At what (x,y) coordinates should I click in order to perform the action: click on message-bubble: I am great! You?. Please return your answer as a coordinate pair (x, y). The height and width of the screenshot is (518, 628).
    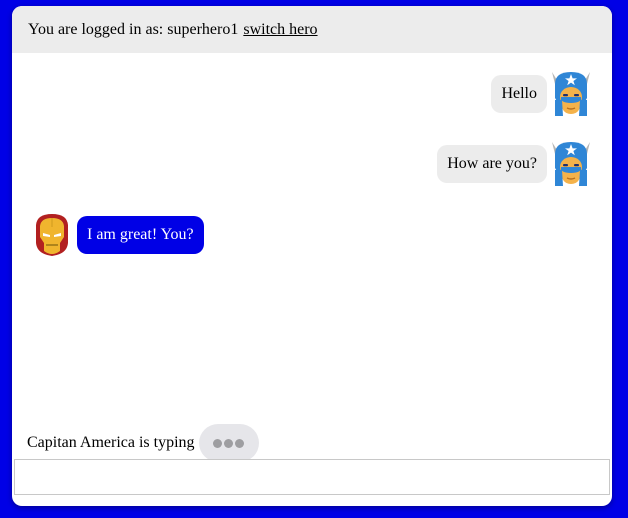
    Looking at the image, I should click on (140, 235).